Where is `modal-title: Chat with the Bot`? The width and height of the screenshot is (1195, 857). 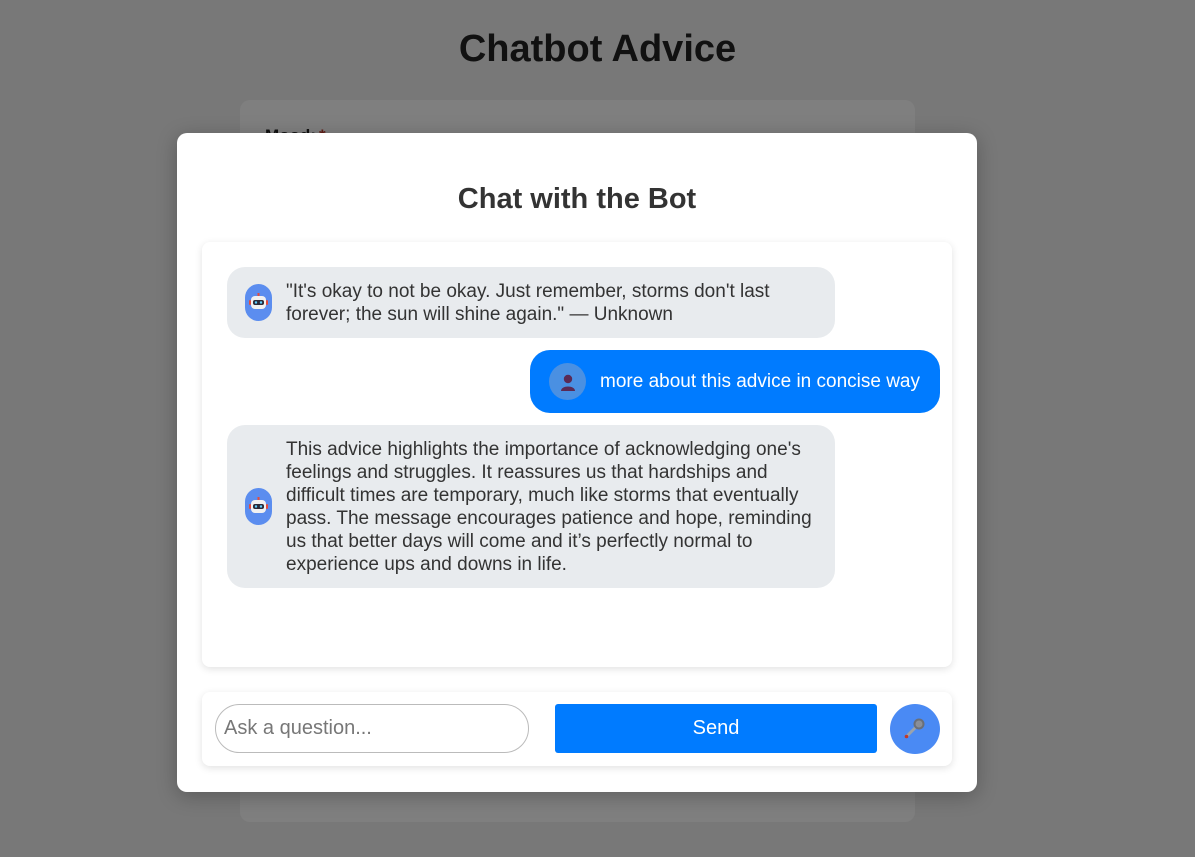 modal-title: Chat with the Bot is located at coordinates (577, 199).